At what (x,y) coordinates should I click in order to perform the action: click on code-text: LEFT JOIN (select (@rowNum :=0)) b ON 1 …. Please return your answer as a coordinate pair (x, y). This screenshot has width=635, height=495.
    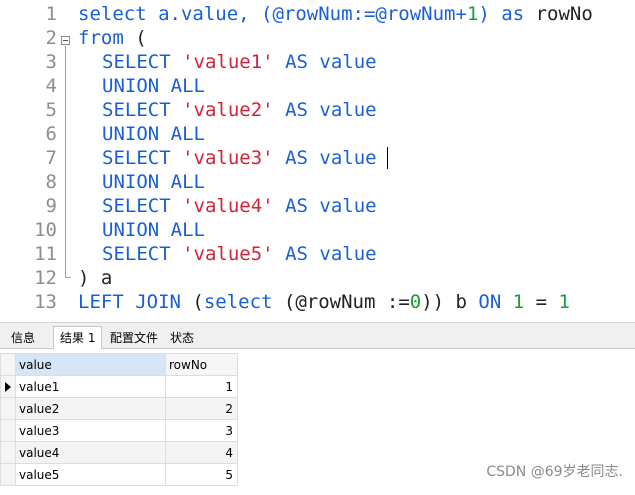
    Looking at the image, I should click on (324, 302).